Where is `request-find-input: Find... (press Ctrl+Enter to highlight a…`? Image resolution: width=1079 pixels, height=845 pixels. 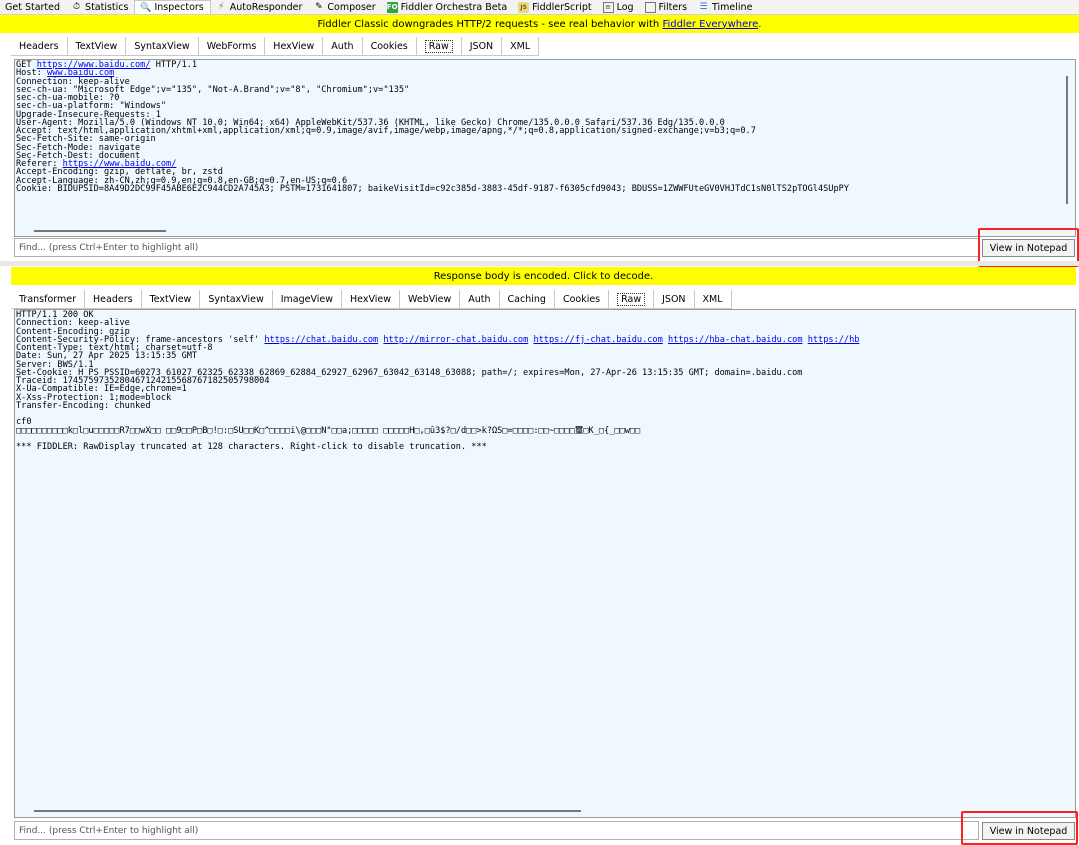
request-find-input: Find... (press Ctrl+Enter to highlight a… is located at coordinates (496, 248).